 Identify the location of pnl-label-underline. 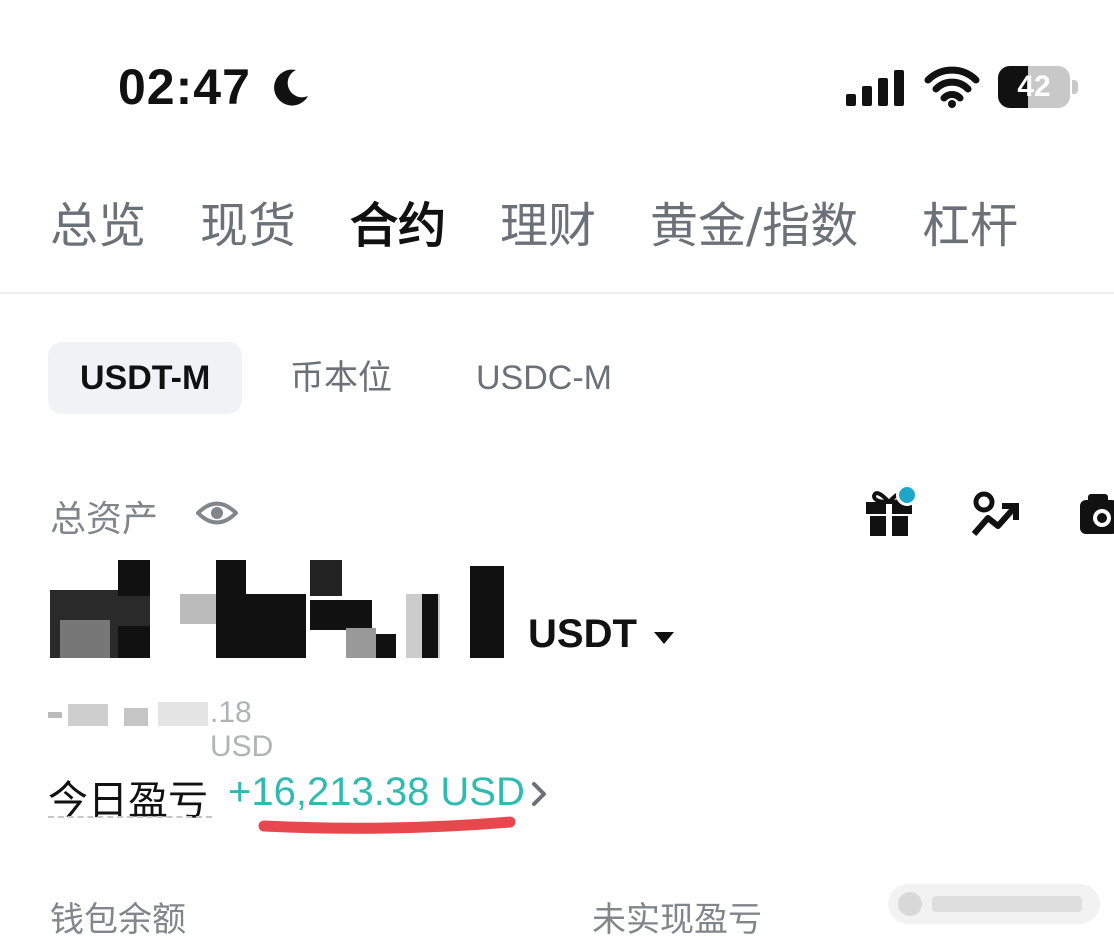
(130, 817).